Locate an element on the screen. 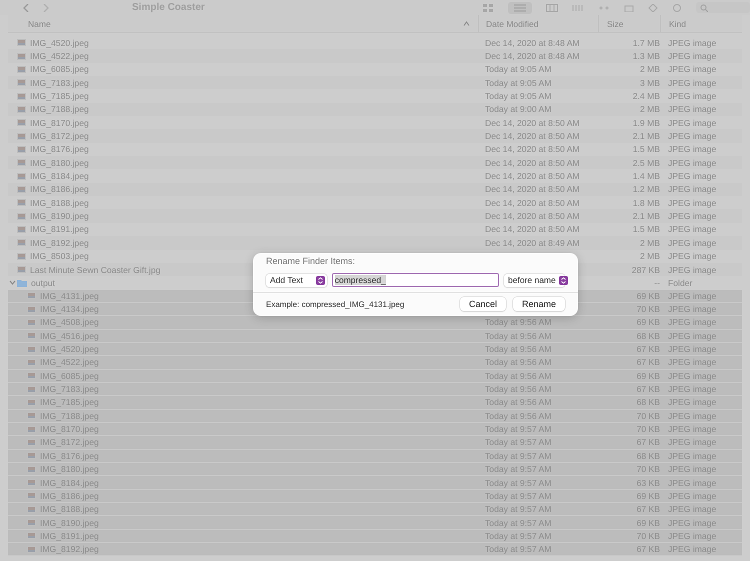 The image size is (750, 561). date-modified: Dec 14, 2020 at 8:49 AM is located at coordinates (532, 243).